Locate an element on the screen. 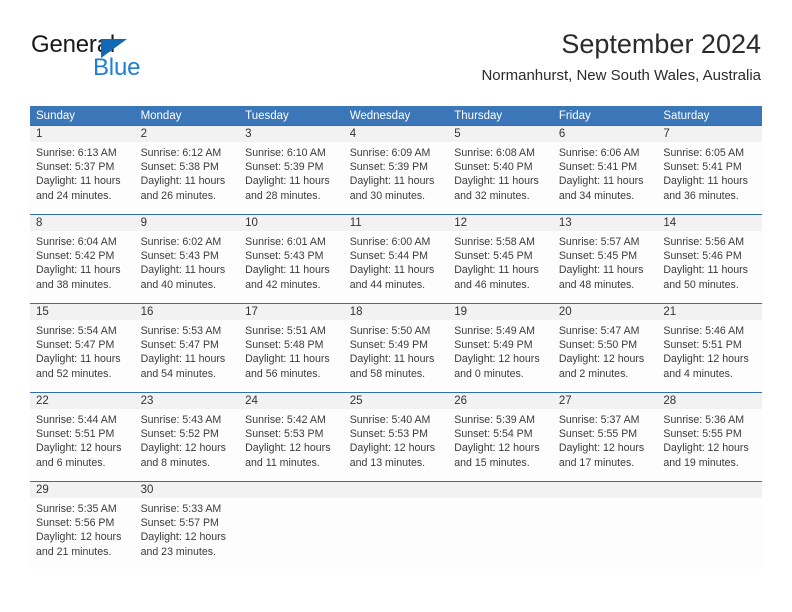 The width and height of the screenshot is (792, 612). day-number-row: 15 16 17 18 19 20 21 is located at coordinates (396, 312).